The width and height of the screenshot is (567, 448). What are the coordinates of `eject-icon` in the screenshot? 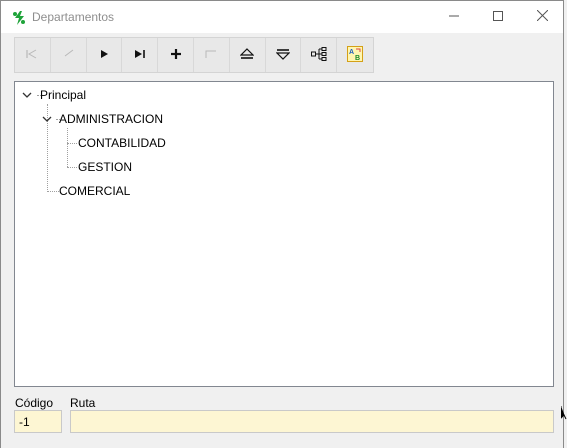 It's located at (247, 55).